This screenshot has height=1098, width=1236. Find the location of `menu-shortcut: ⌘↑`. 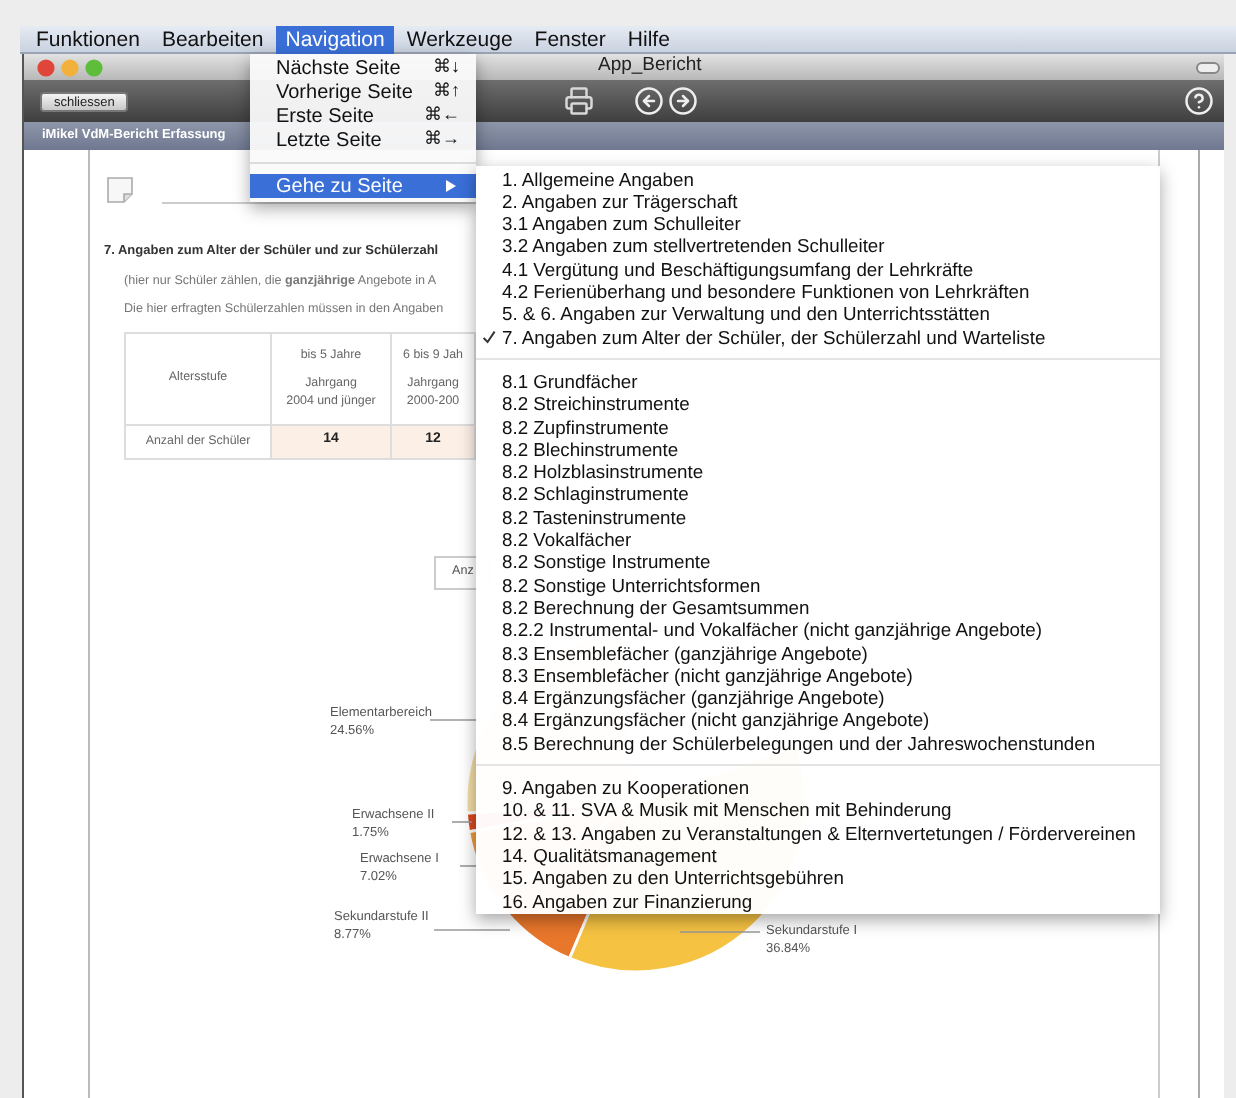

menu-shortcut: ⌘↑ is located at coordinates (446, 91).